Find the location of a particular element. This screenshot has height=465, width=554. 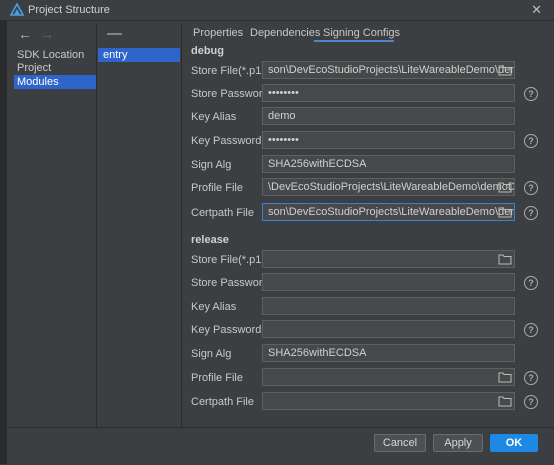

sidebar-item-project: Project is located at coordinates (55, 68).